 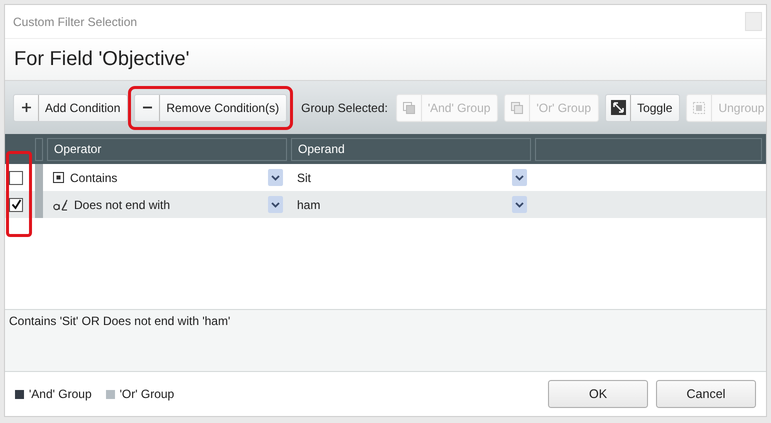 I want to click on operator-value: Does not end with, so click(x=123, y=205).